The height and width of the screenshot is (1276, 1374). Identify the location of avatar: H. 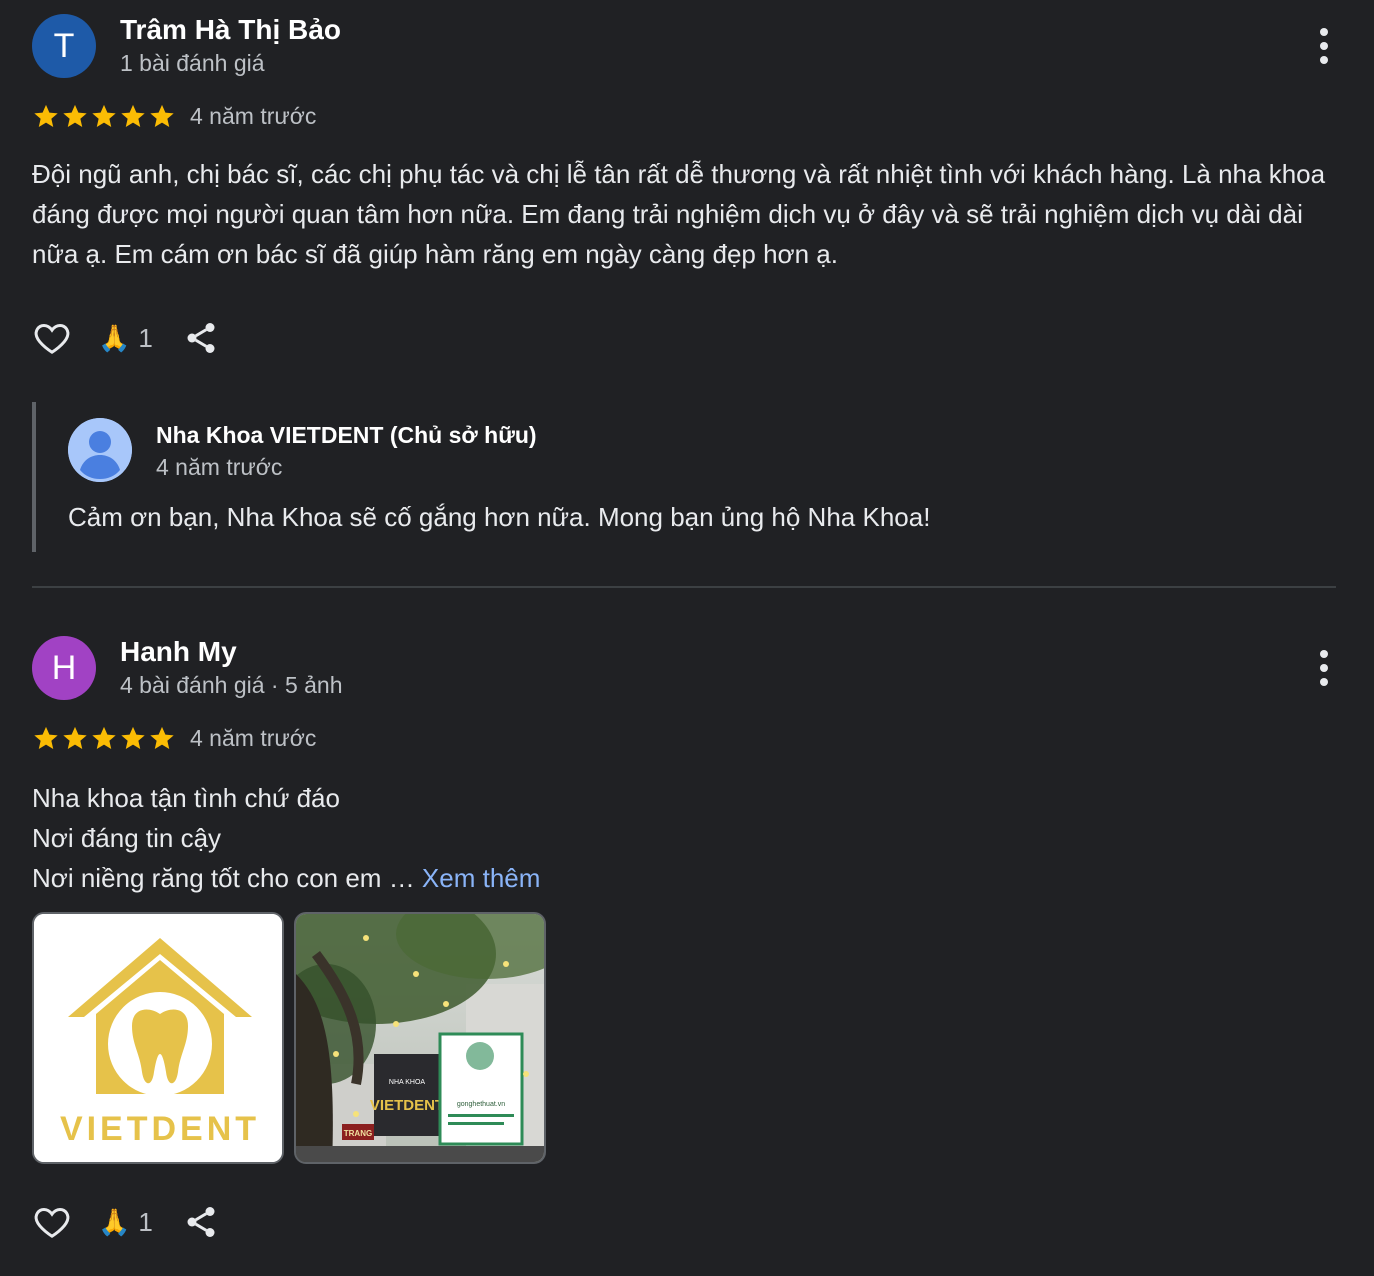
(64, 668).